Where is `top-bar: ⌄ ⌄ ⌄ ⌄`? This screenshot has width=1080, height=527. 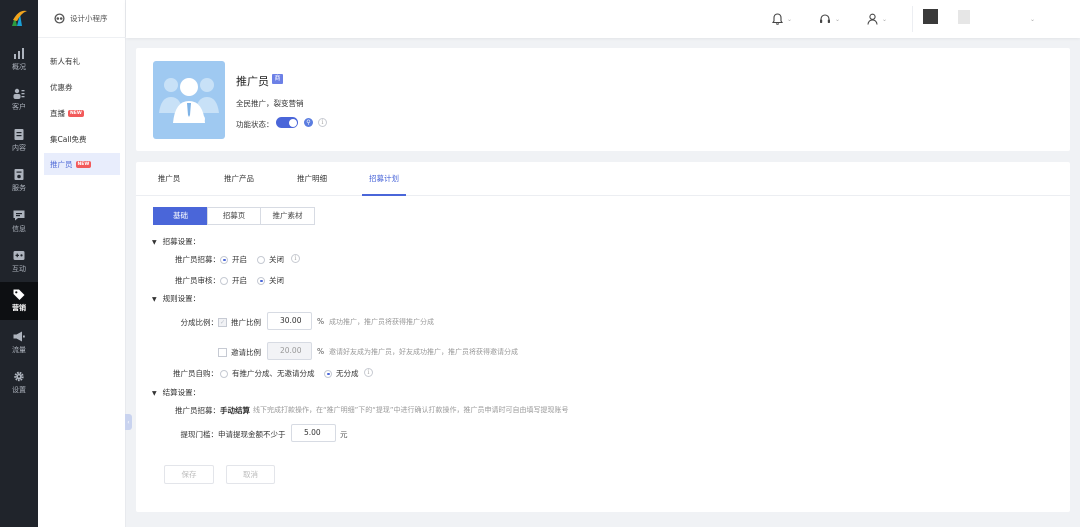
top-bar: ⌄ ⌄ ⌄ ⌄ is located at coordinates (603, 19).